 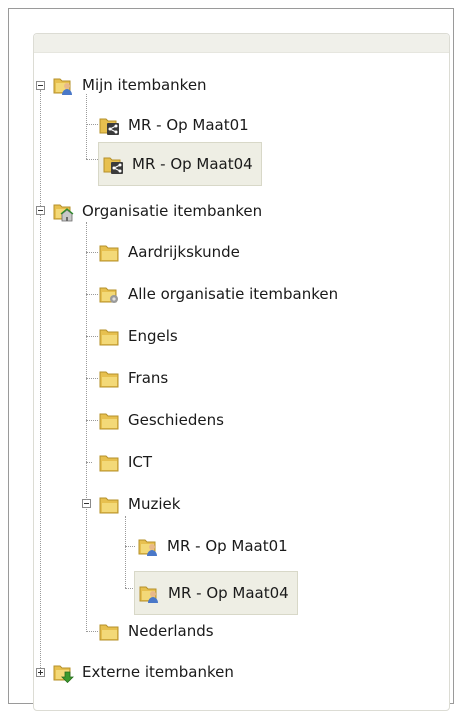 I want to click on node-nederlands: Nederlands, so click(x=156, y=631).